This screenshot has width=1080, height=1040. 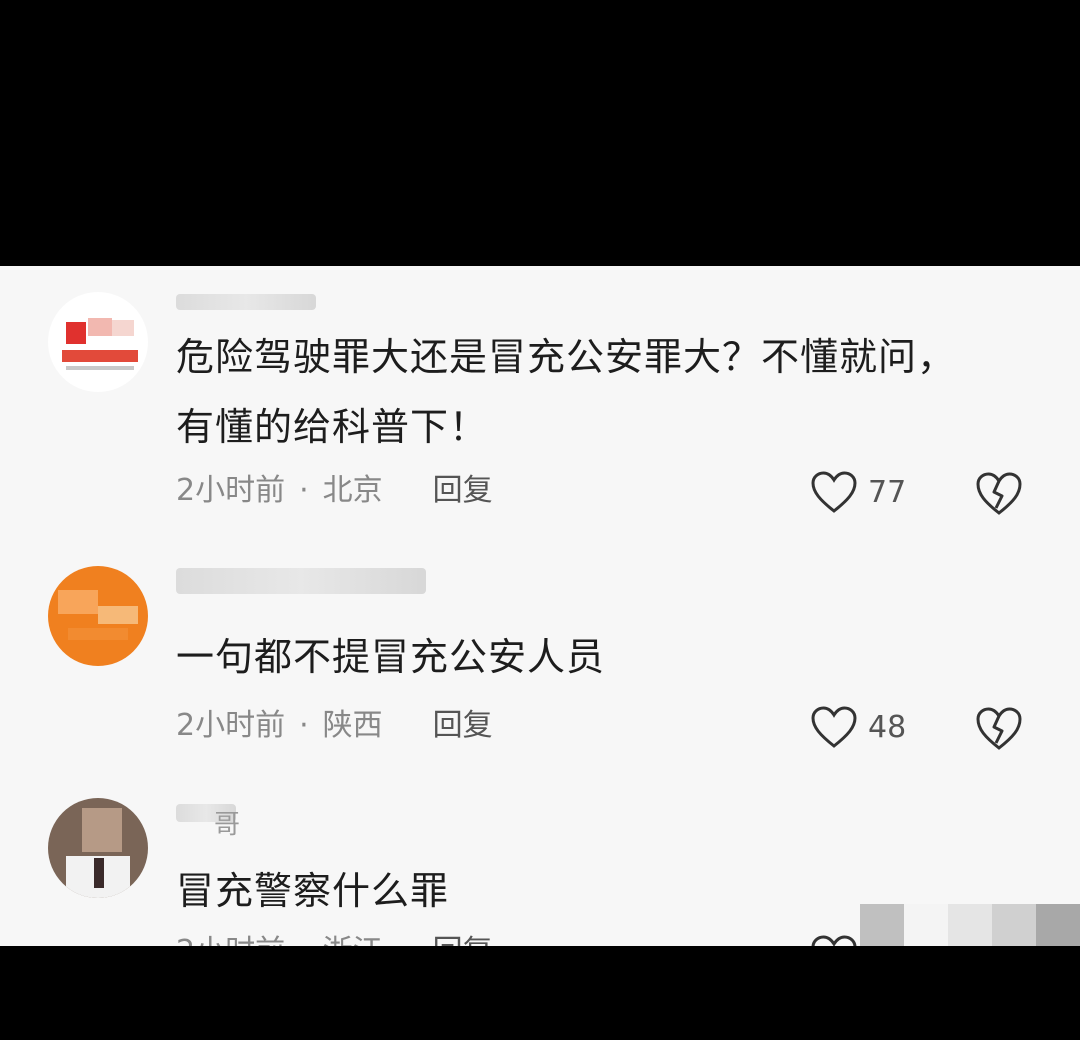 I want to click on comment-meta: 2小时前 · 浙江 回复, so click(x=334, y=939).